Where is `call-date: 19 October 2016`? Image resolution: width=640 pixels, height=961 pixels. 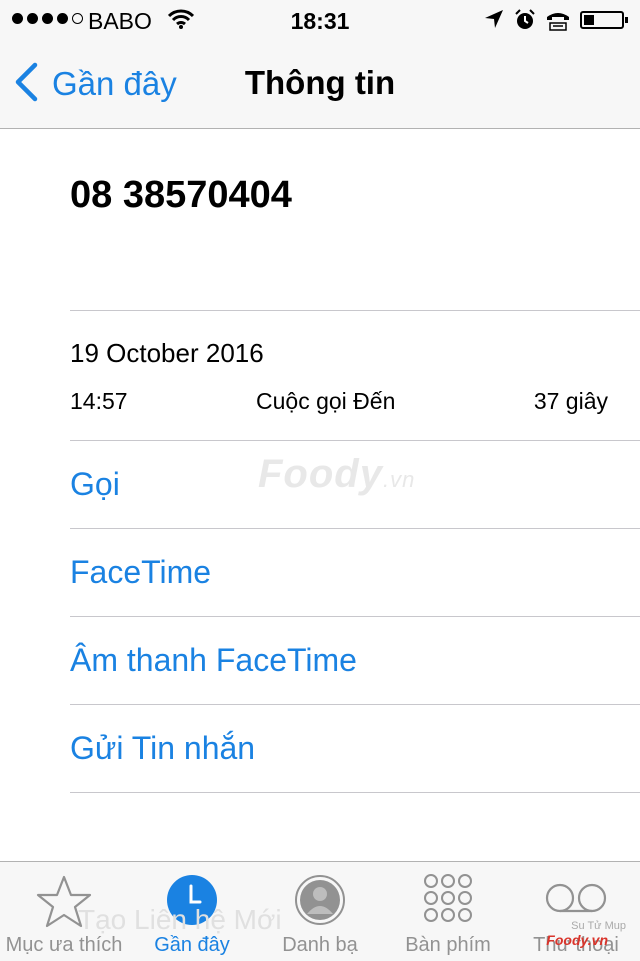 call-date: 19 October 2016 is located at coordinates (167, 353).